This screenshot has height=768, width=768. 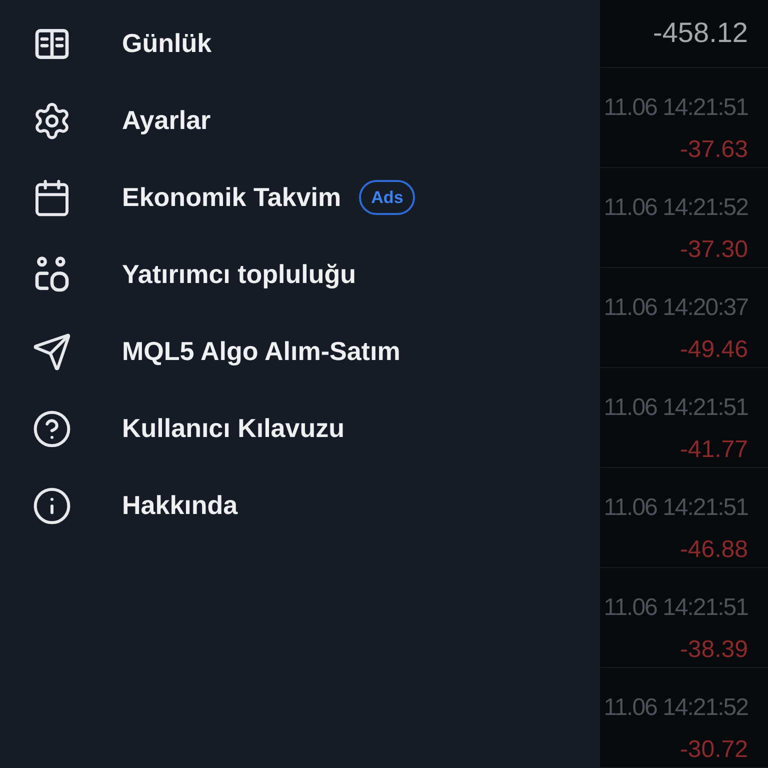 What do you see at coordinates (387, 198) in the screenshot?
I see `ads-tag: Ads` at bounding box center [387, 198].